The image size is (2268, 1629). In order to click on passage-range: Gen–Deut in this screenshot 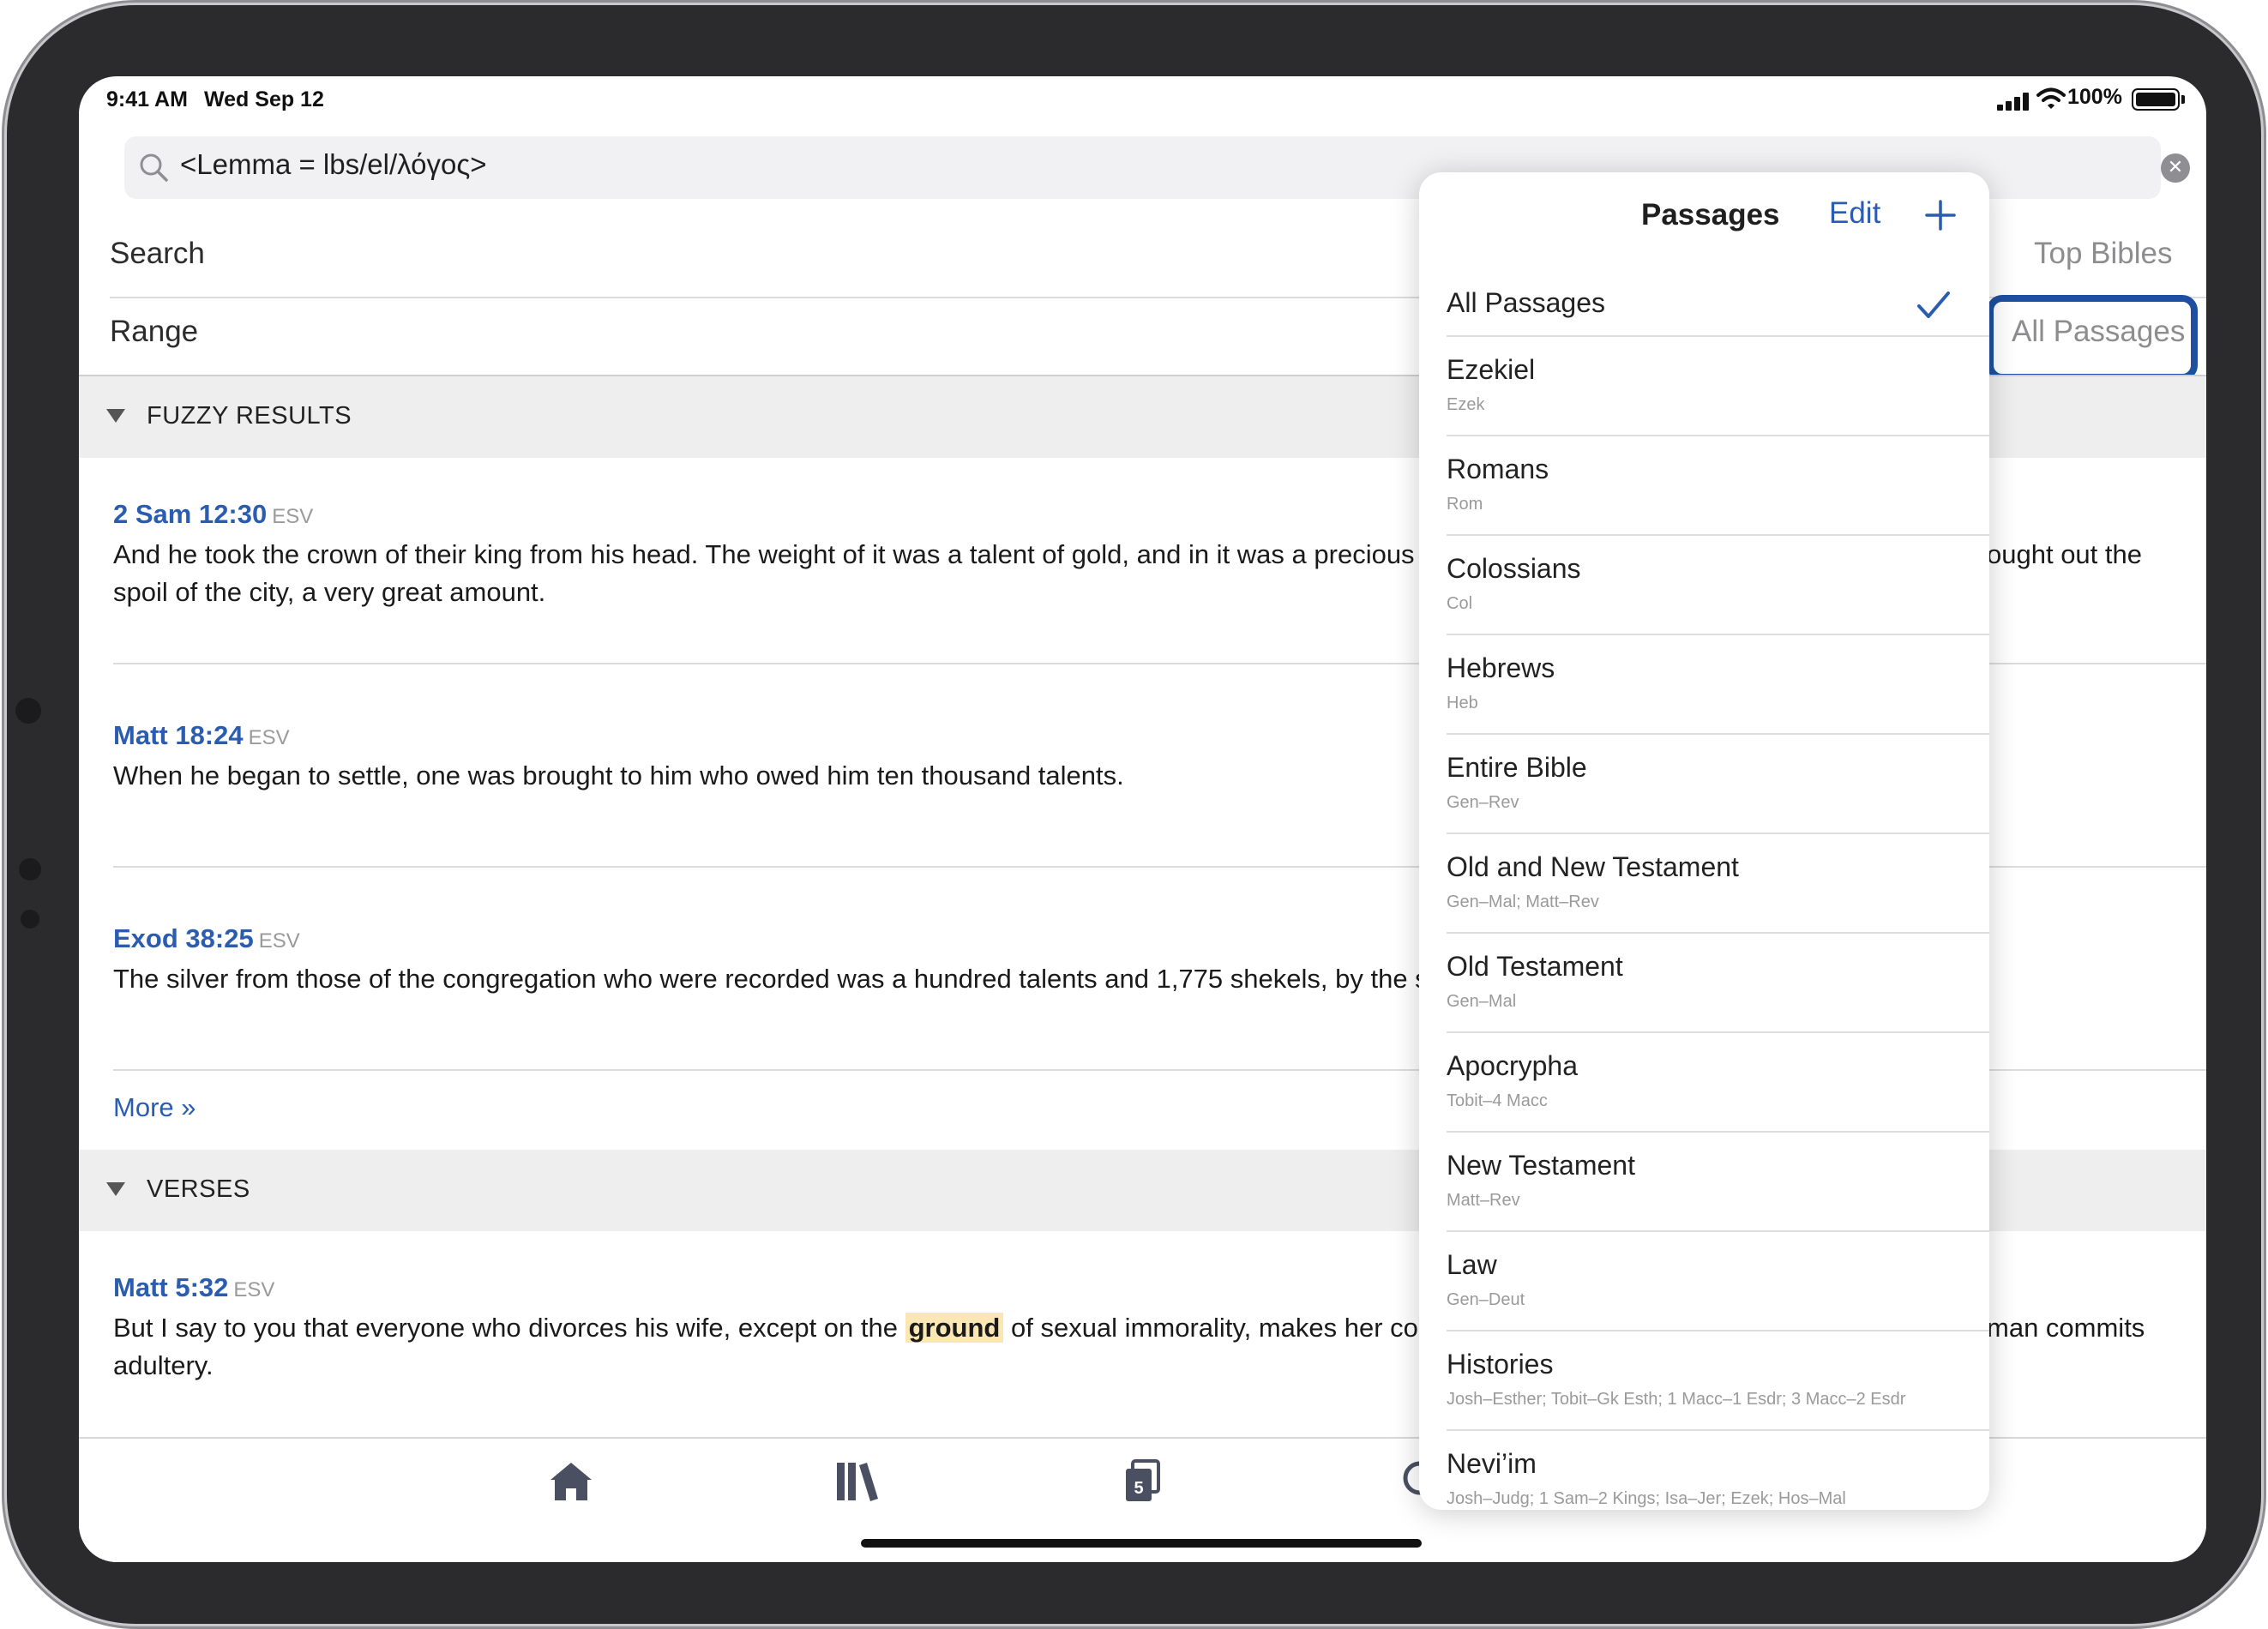, I will do `click(1486, 1299)`.